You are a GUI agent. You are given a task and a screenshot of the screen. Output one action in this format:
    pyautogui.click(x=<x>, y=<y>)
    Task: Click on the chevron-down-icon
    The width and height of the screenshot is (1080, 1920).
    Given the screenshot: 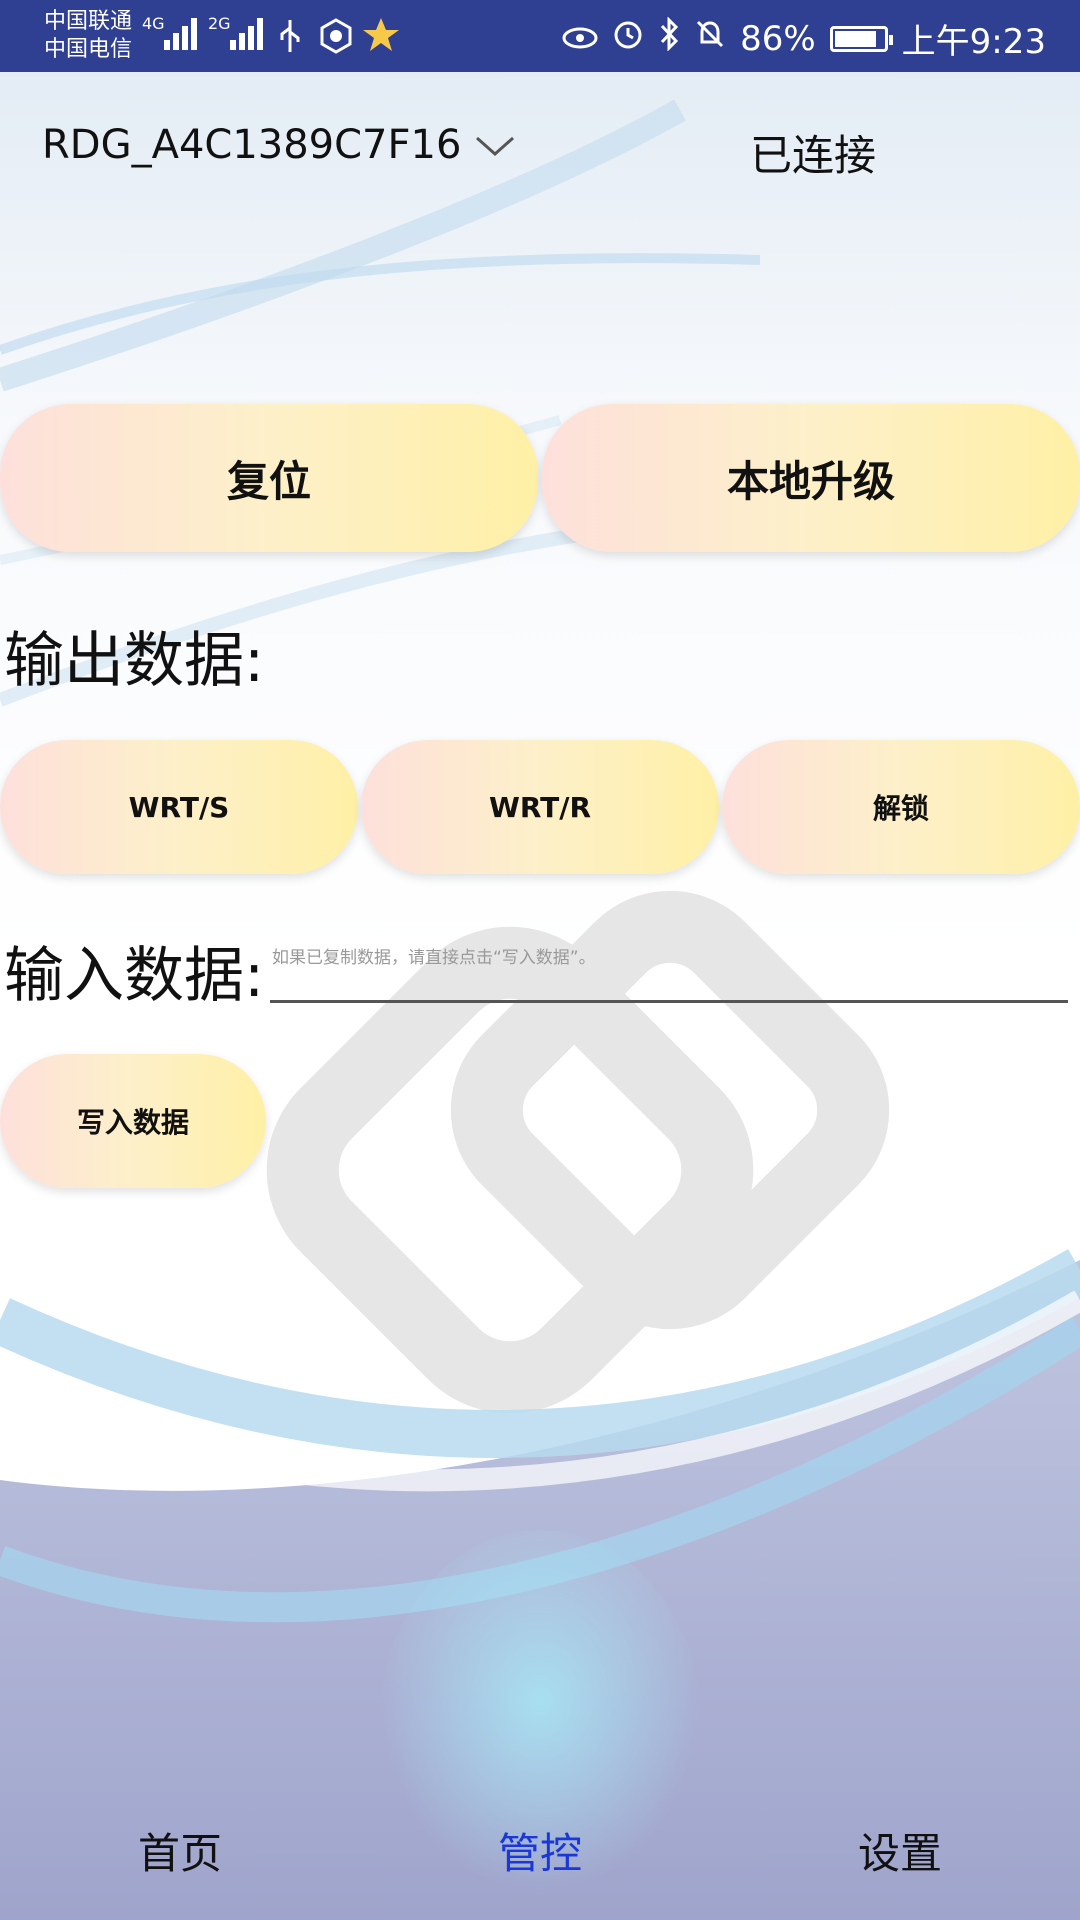 What is the action you would take?
    pyautogui.click(x=495, y=145)
    